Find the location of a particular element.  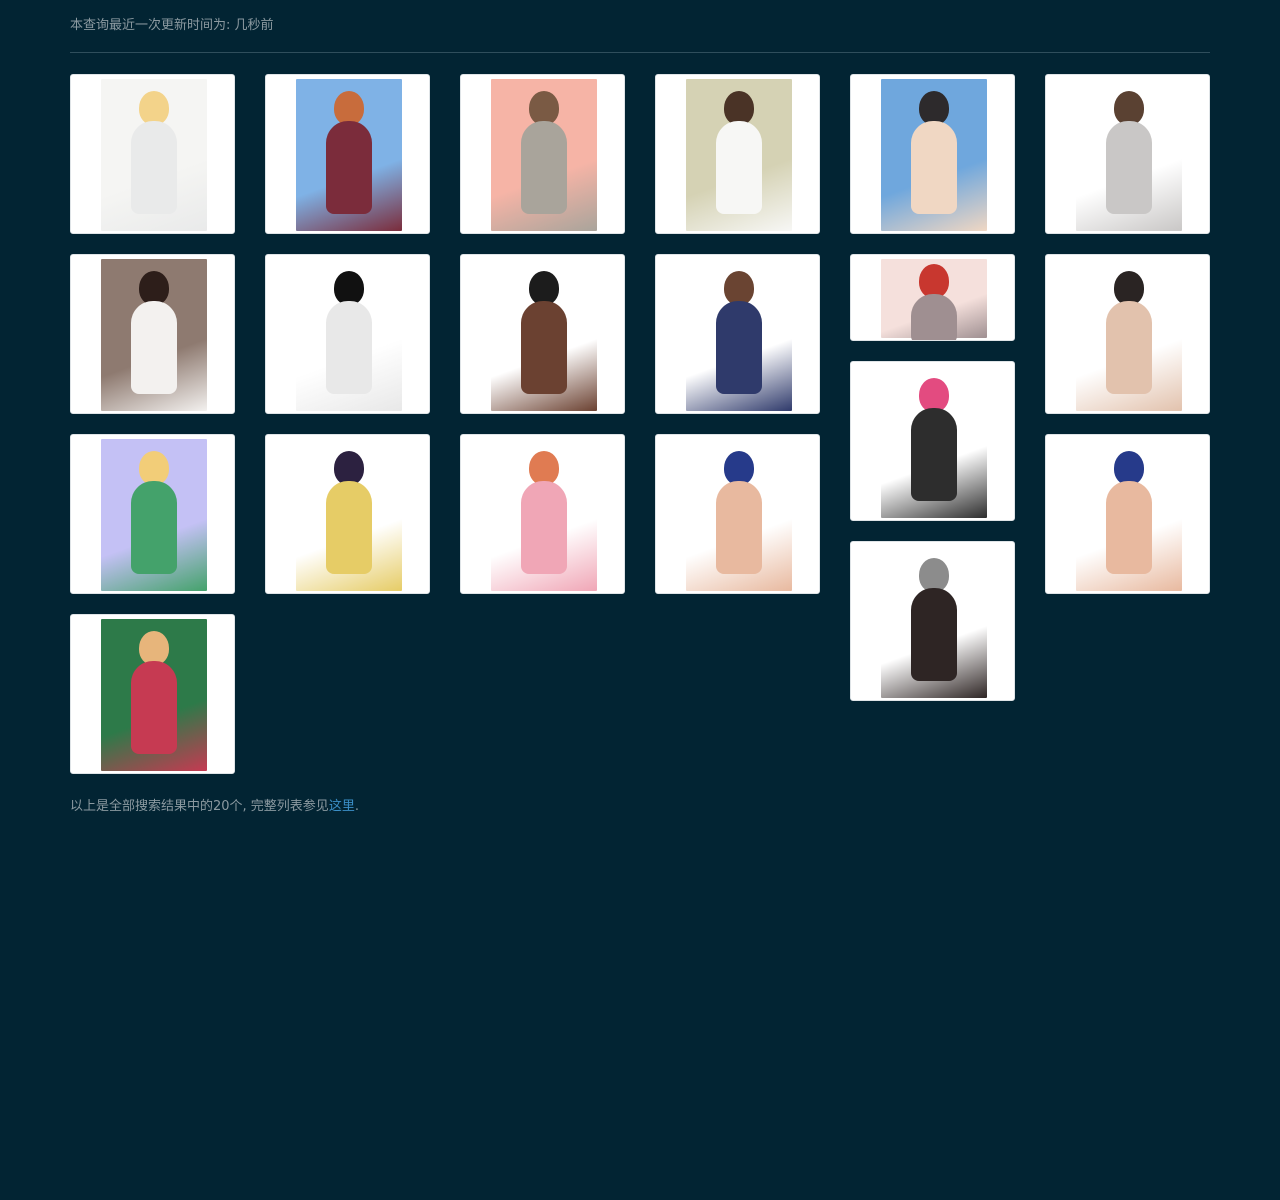

footer-note: 以上是全部搜索结果中的20个, 完整列表参见这里. is located at coordinates (214, 804).